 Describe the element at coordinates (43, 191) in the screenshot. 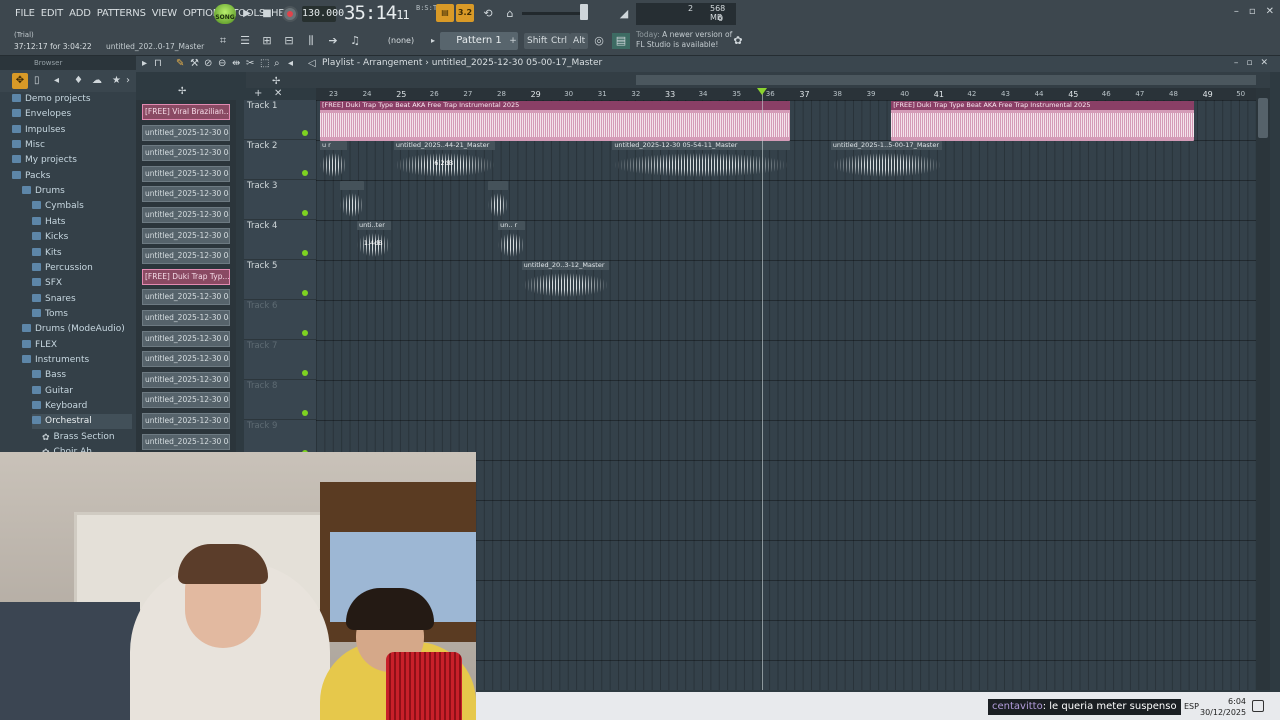

I see `browser-item: Drums` at that location.